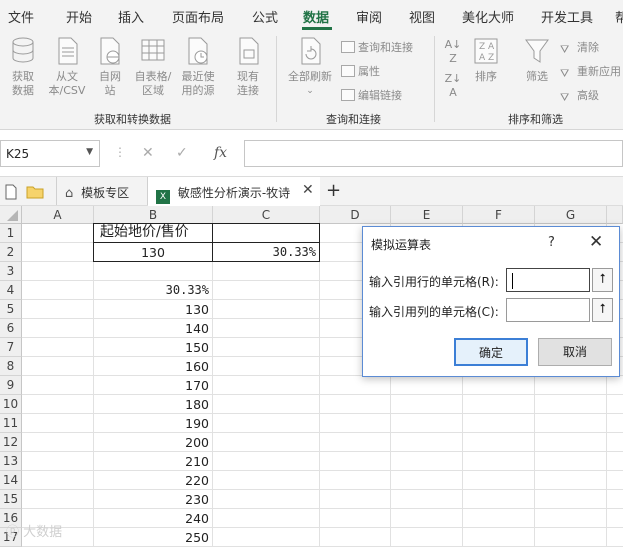  Describe the element at coordinates (35, 191) in the screenshot. I see `folder-icon` at that location.